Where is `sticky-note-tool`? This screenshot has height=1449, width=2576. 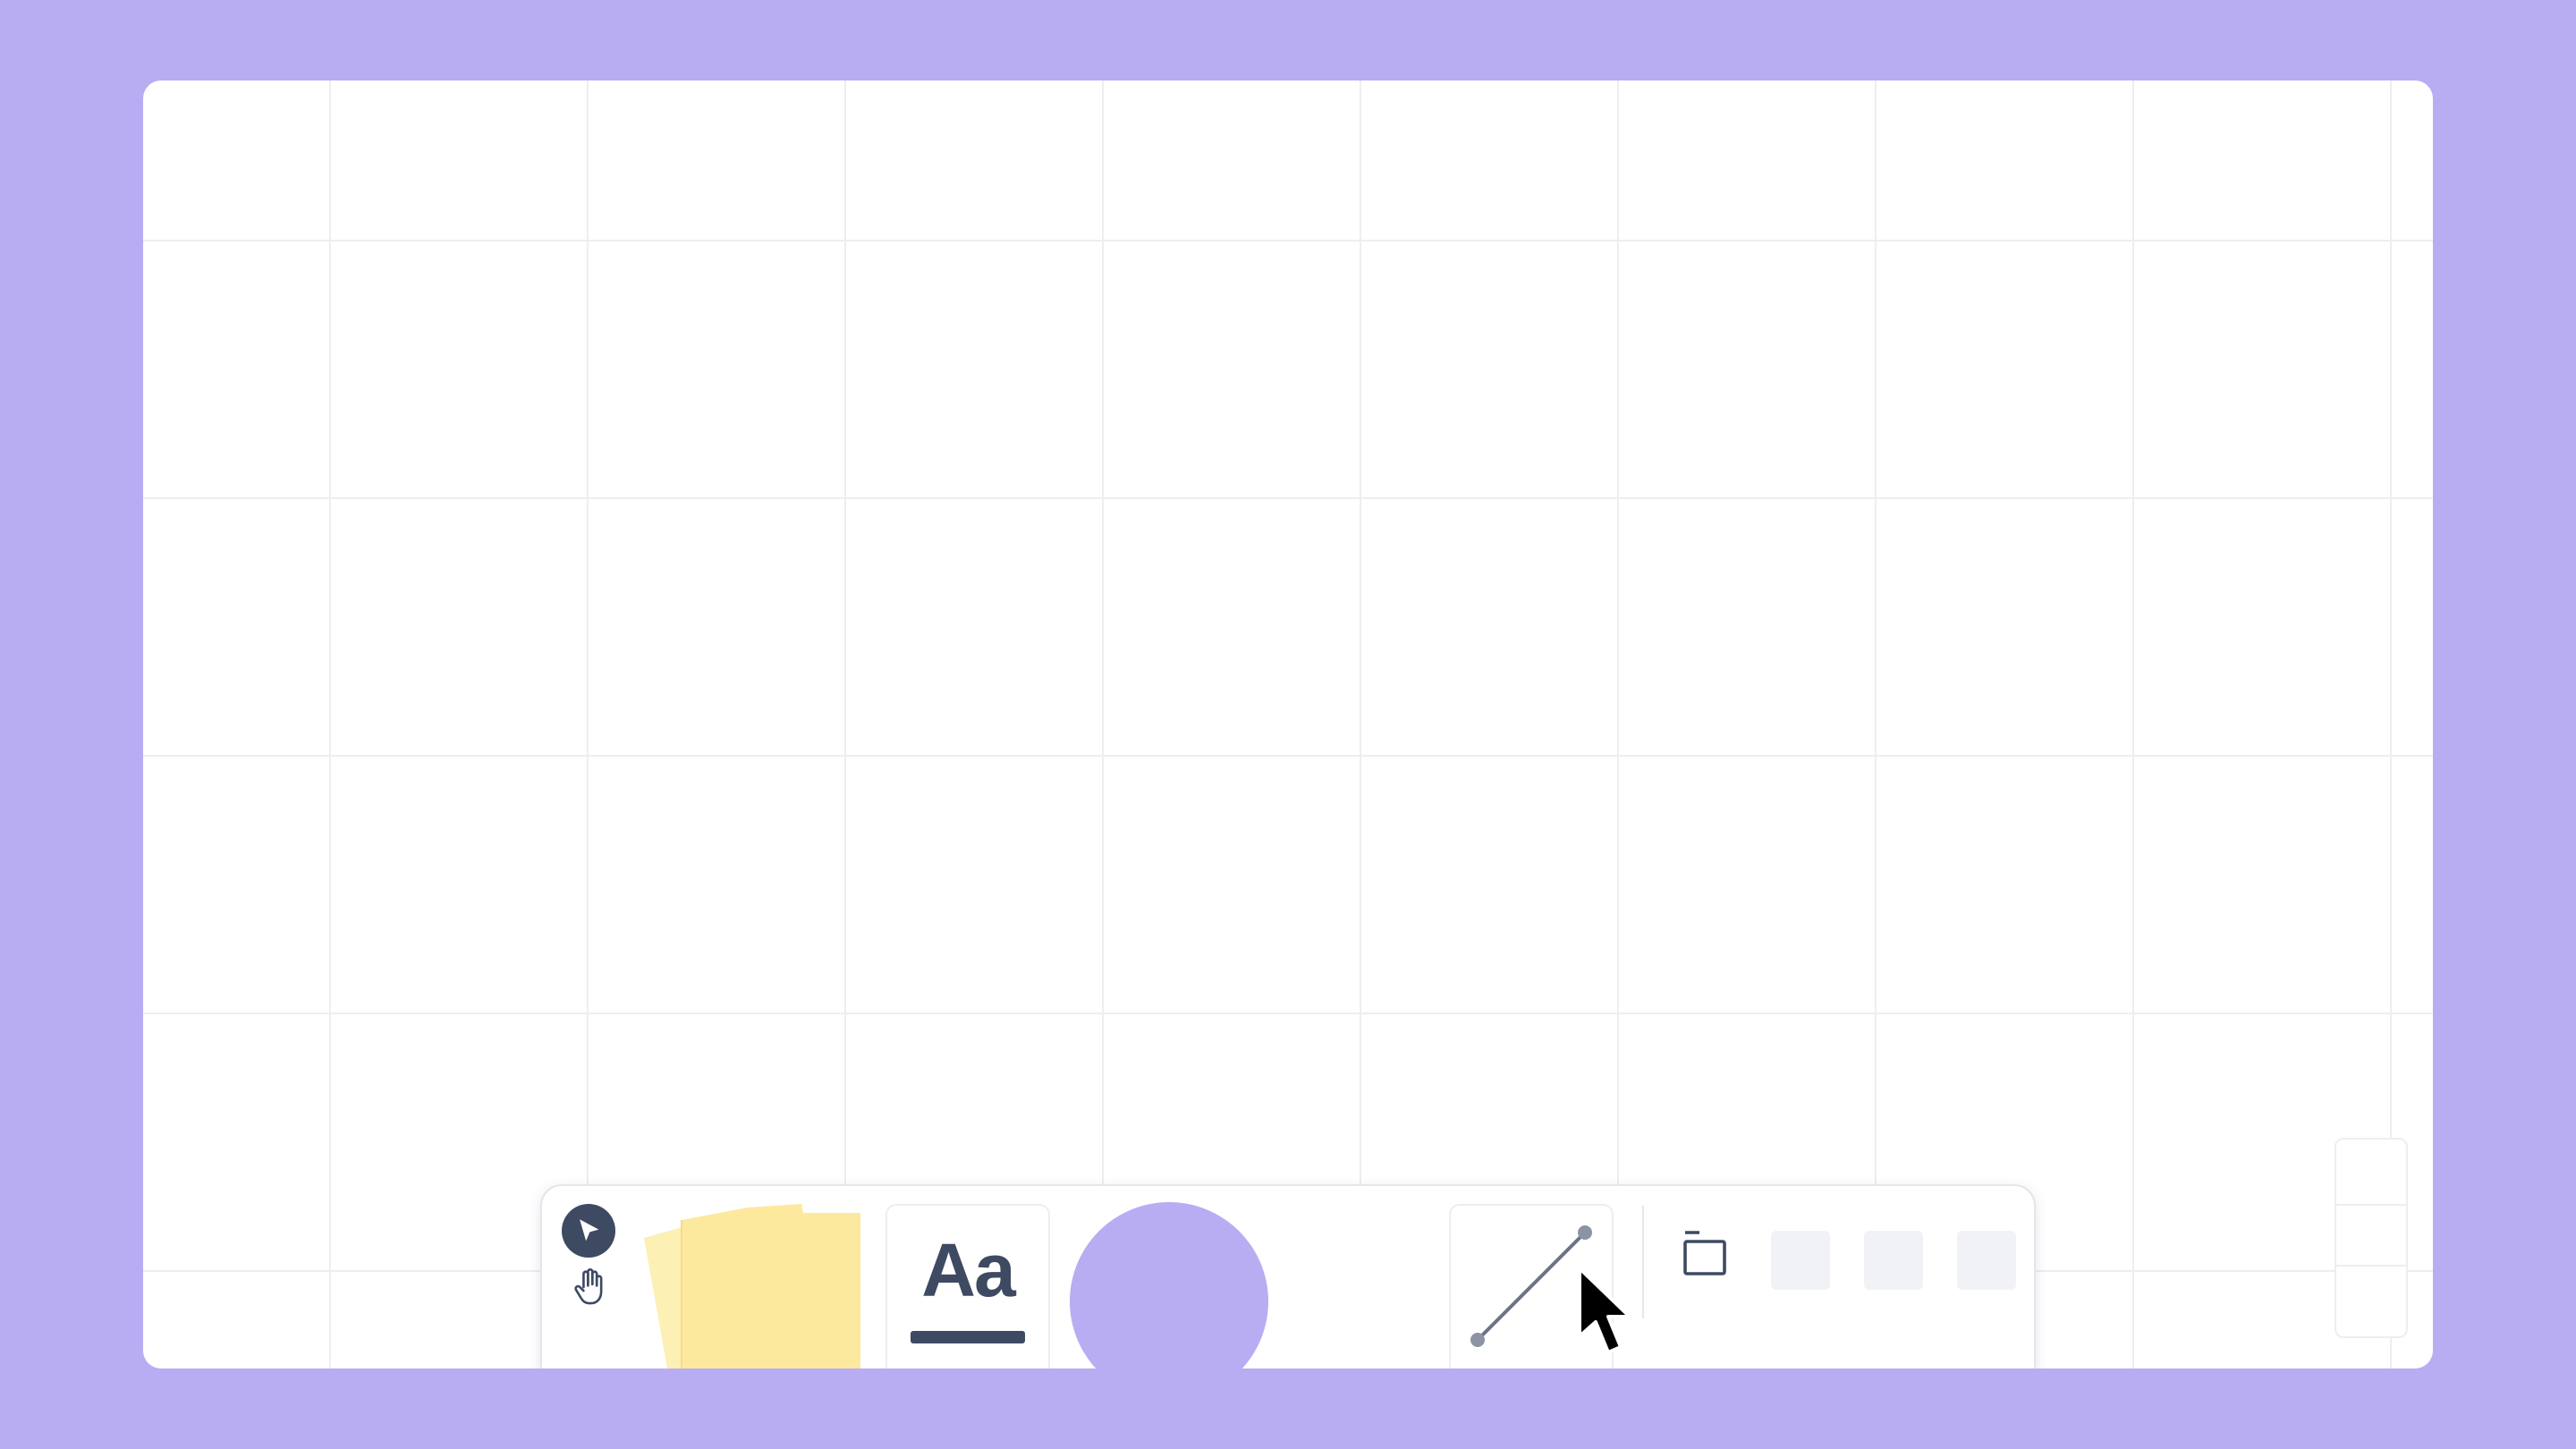 sticky-note-tool is located at coordinates (752, 1281).